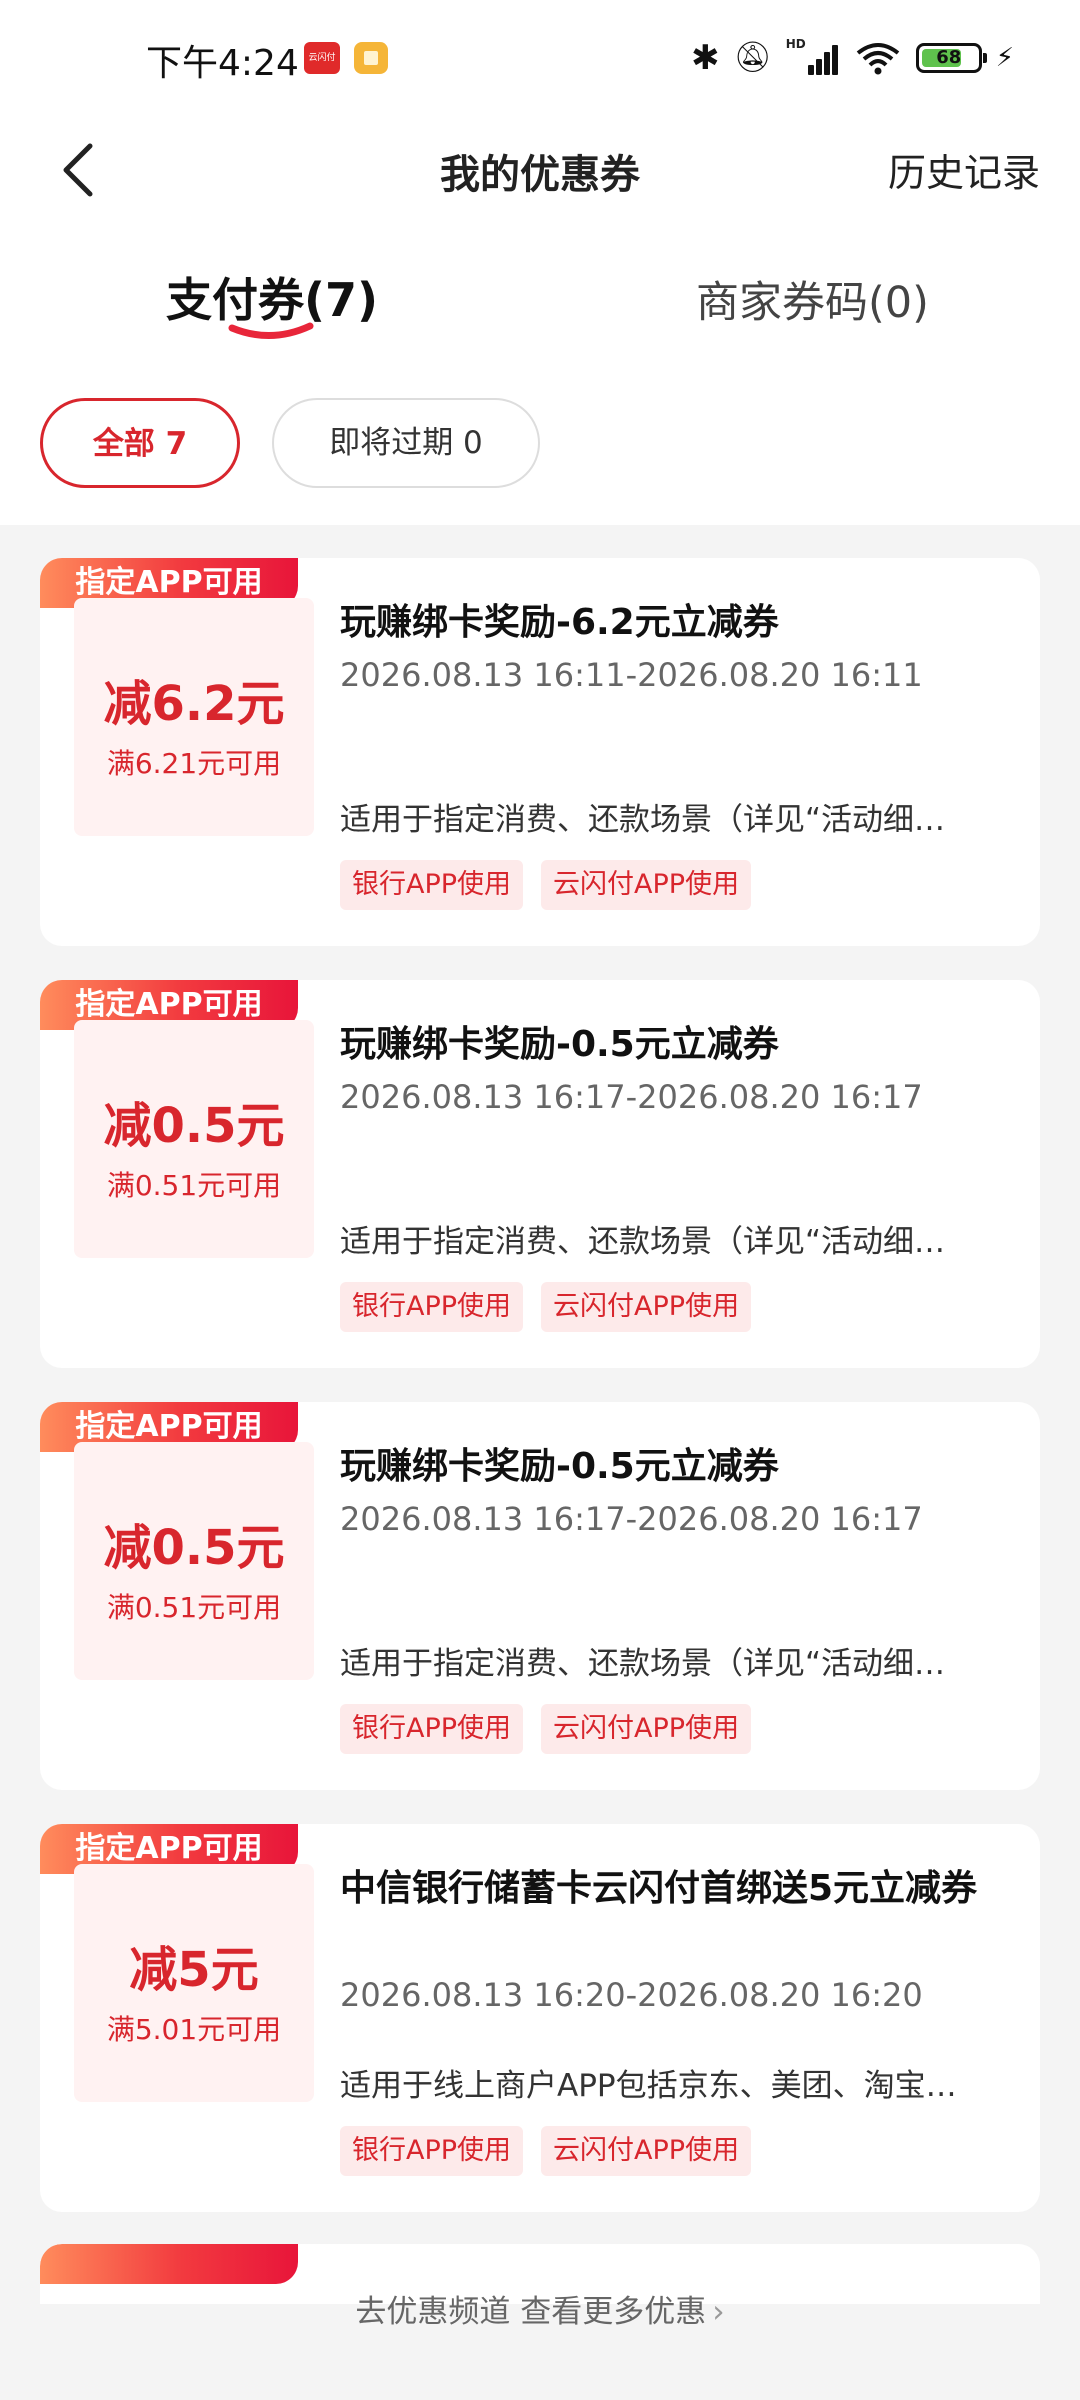 The width and height of the screenshot is (1080, 2400). What do you see at coordinates (813, 56) in the screenshot?
I see `signal-icon: HD` at bounding box center [813, 56].